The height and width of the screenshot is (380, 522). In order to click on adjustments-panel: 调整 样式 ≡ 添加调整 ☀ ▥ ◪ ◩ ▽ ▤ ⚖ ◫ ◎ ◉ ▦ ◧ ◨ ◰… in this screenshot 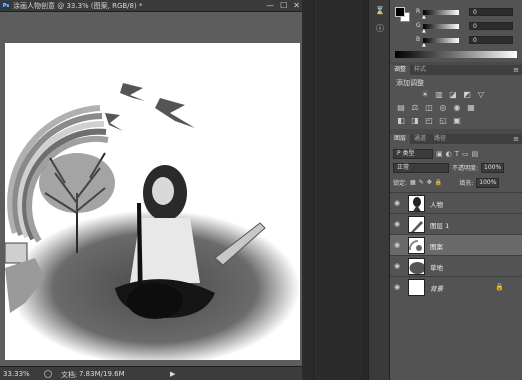, I will do `click(456, 97)`.